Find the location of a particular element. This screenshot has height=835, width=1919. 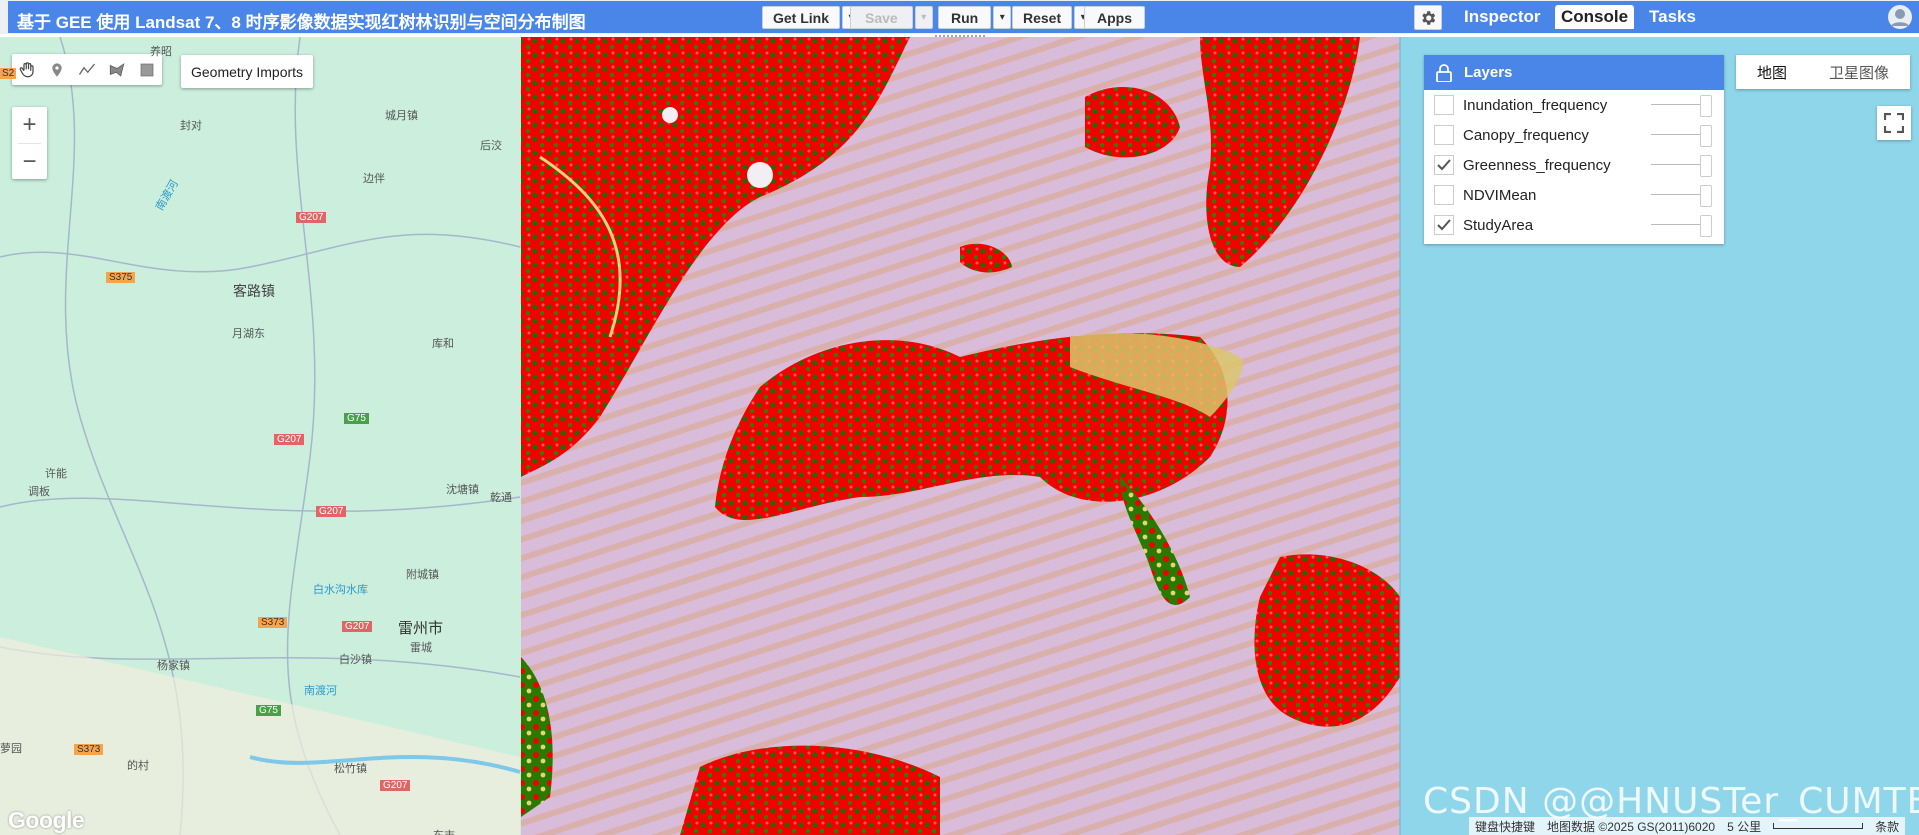

road-shield: S2 is located at coordinates (8, 73).